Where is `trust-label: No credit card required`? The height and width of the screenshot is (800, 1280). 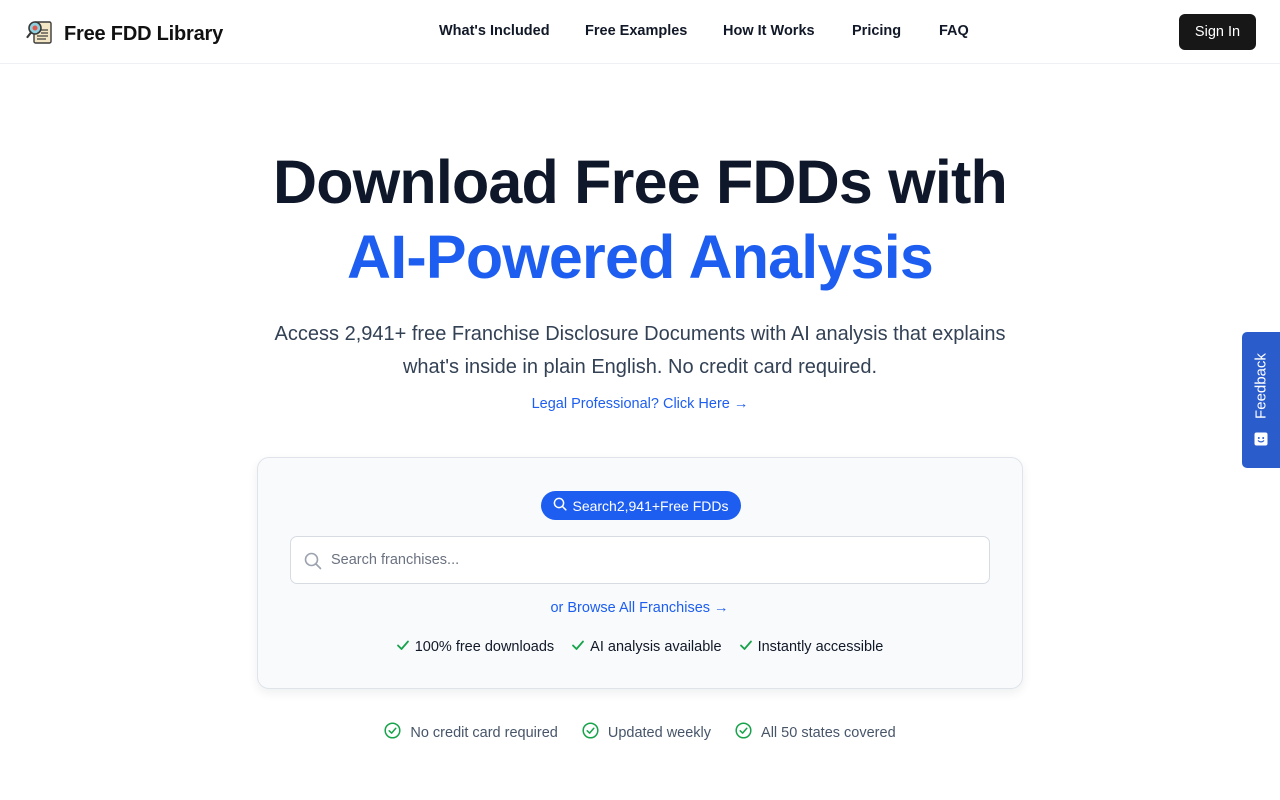
trust-label: No credit card required is located at coordinates (484, 732).